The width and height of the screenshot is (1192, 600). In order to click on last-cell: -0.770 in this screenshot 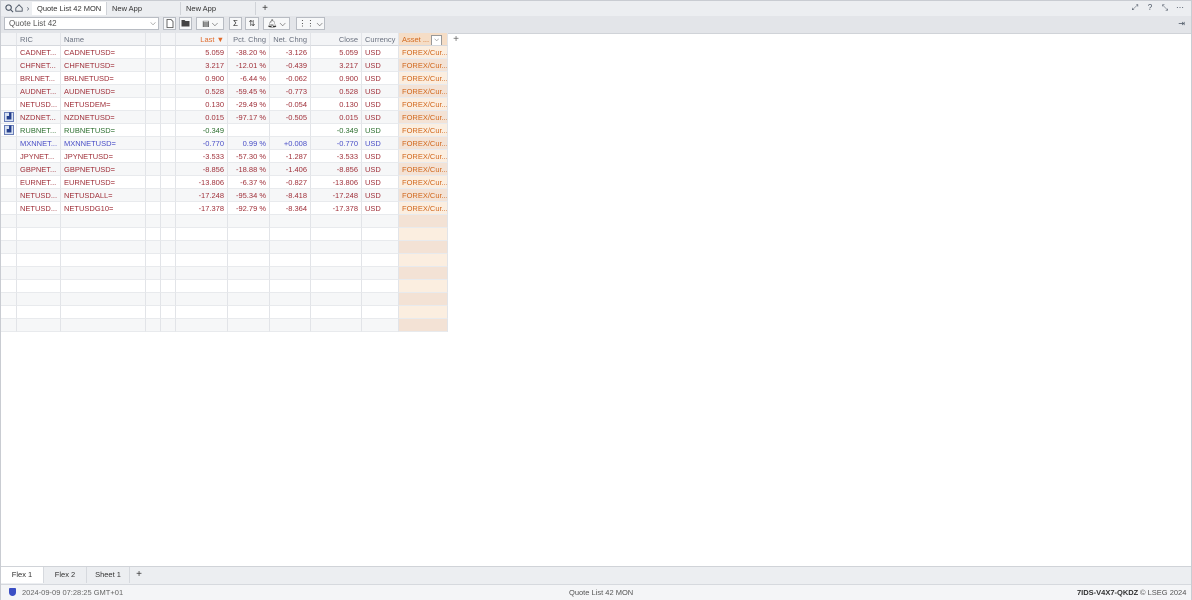, I will do `click(202, 143)`.